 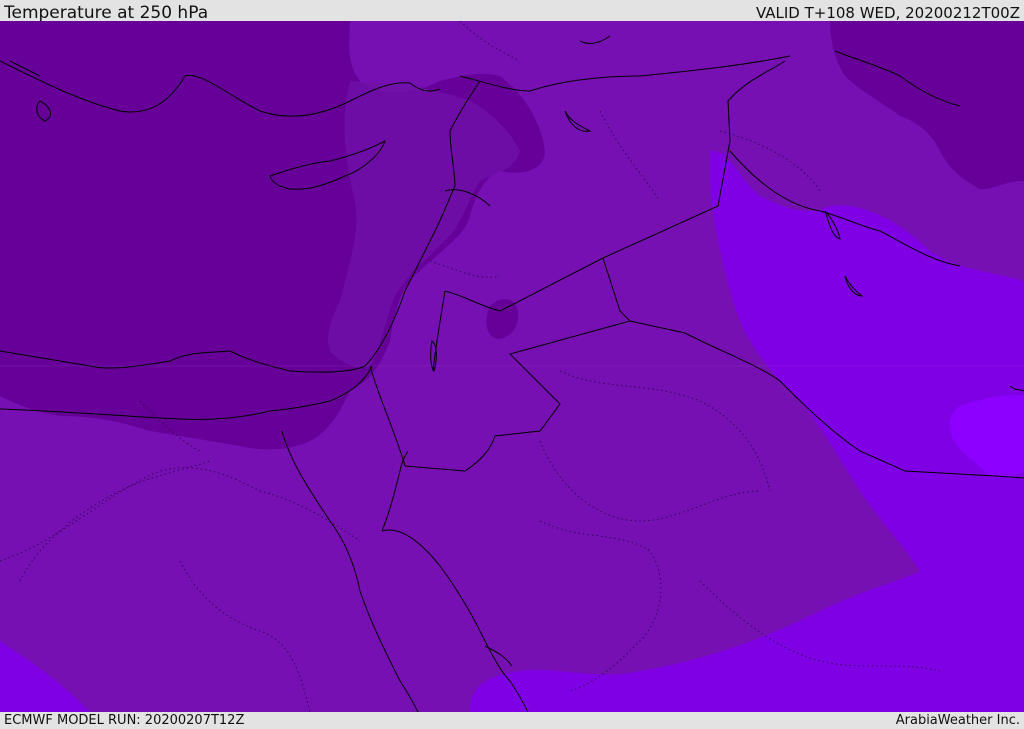 I want to click on valid-time-label: VALID T+108 WED, 20200212T00Z, so click(x=887, y=13).